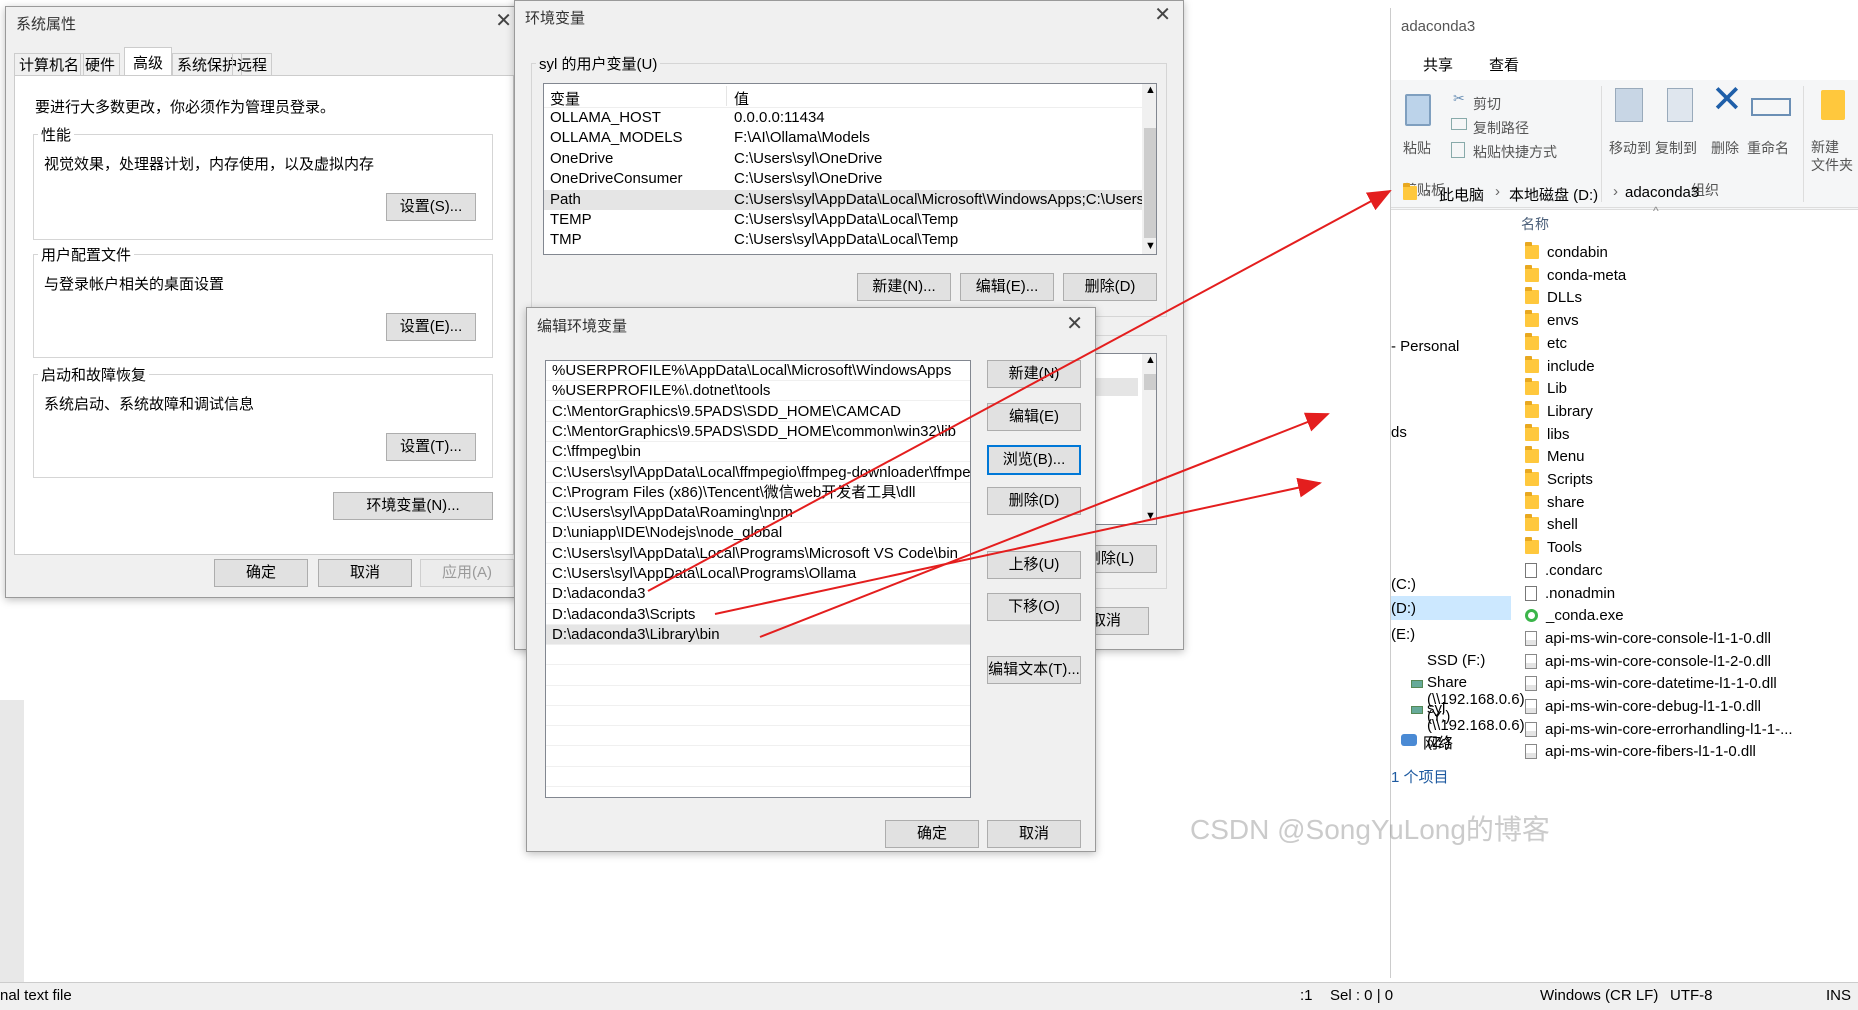 The height and width of the screenshot is (1010, 1858). I want to click on arrow-library, so click(1044, 525).